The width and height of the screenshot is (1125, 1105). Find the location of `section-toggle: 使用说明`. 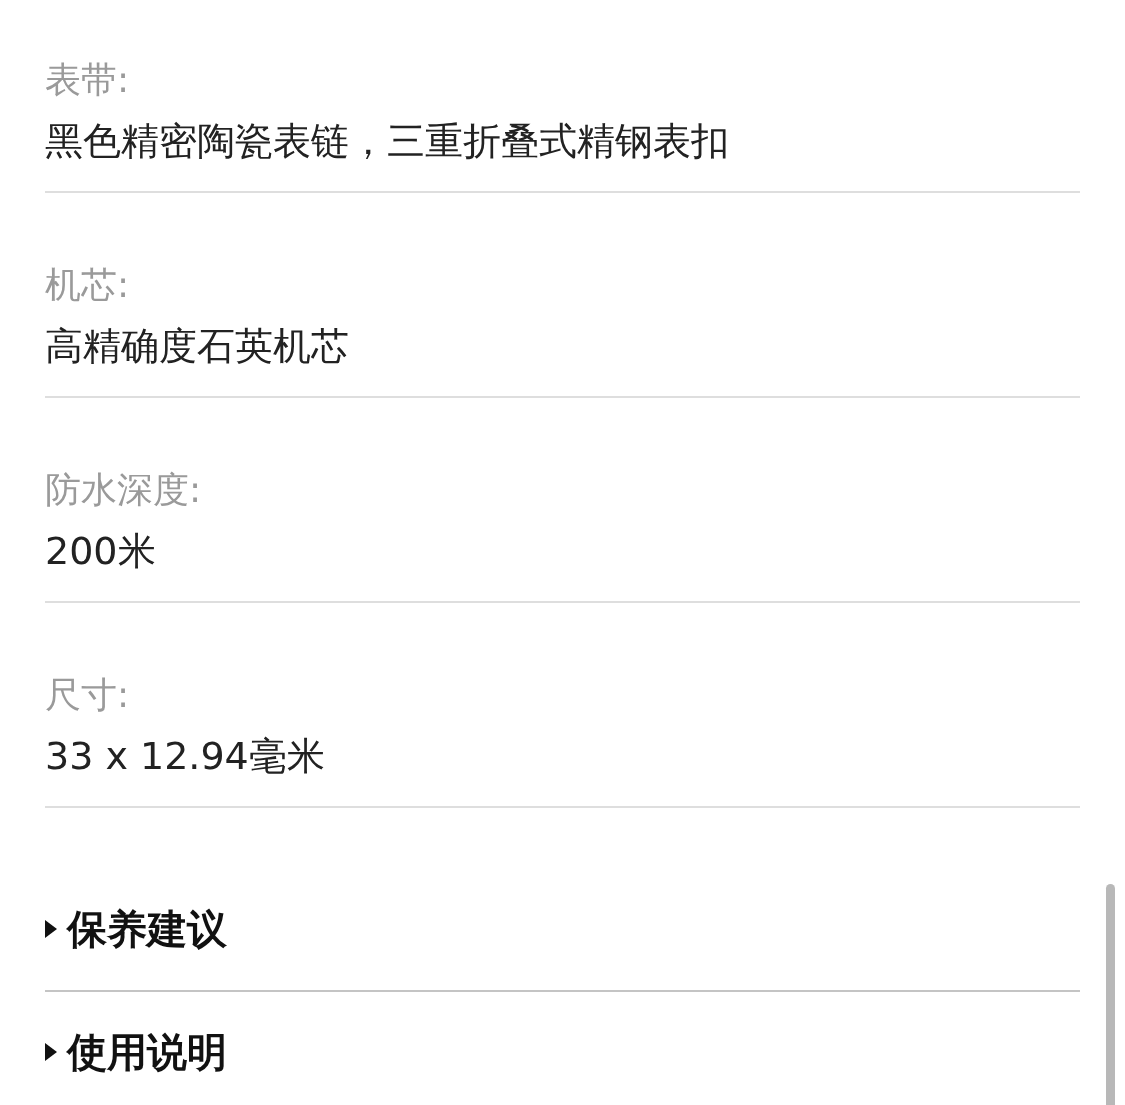

section-toggle: 使用说明 is located at coordinates (136, 1052).